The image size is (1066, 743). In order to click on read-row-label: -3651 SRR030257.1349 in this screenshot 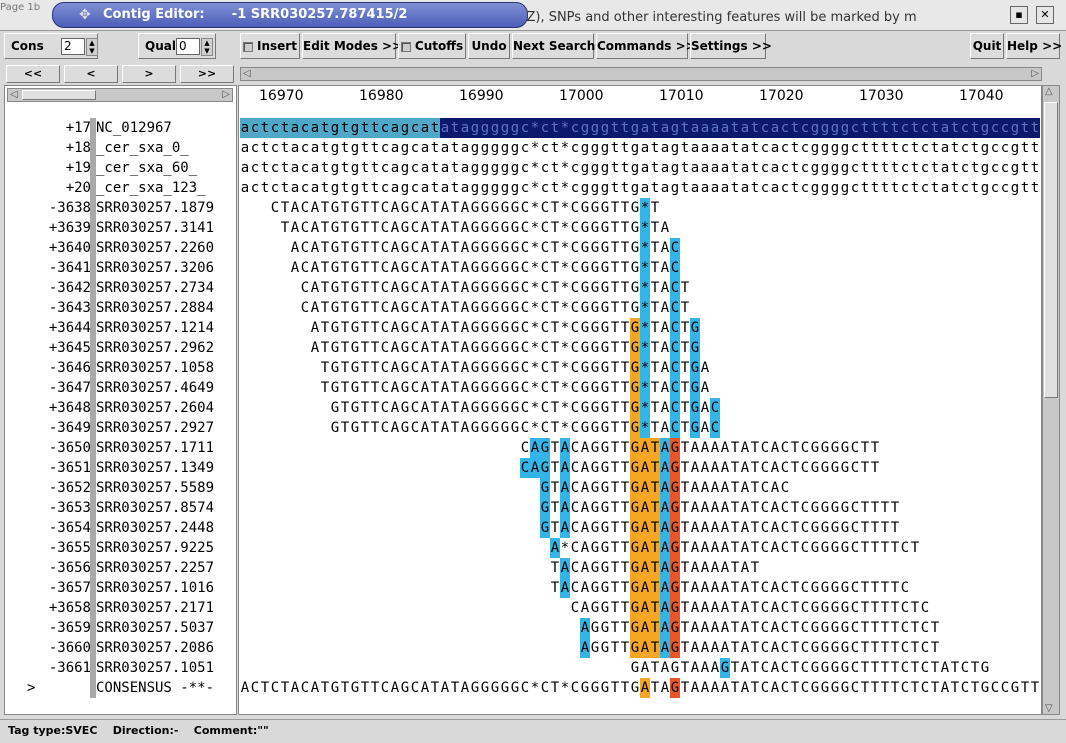, I will do `click(120, 468)`.